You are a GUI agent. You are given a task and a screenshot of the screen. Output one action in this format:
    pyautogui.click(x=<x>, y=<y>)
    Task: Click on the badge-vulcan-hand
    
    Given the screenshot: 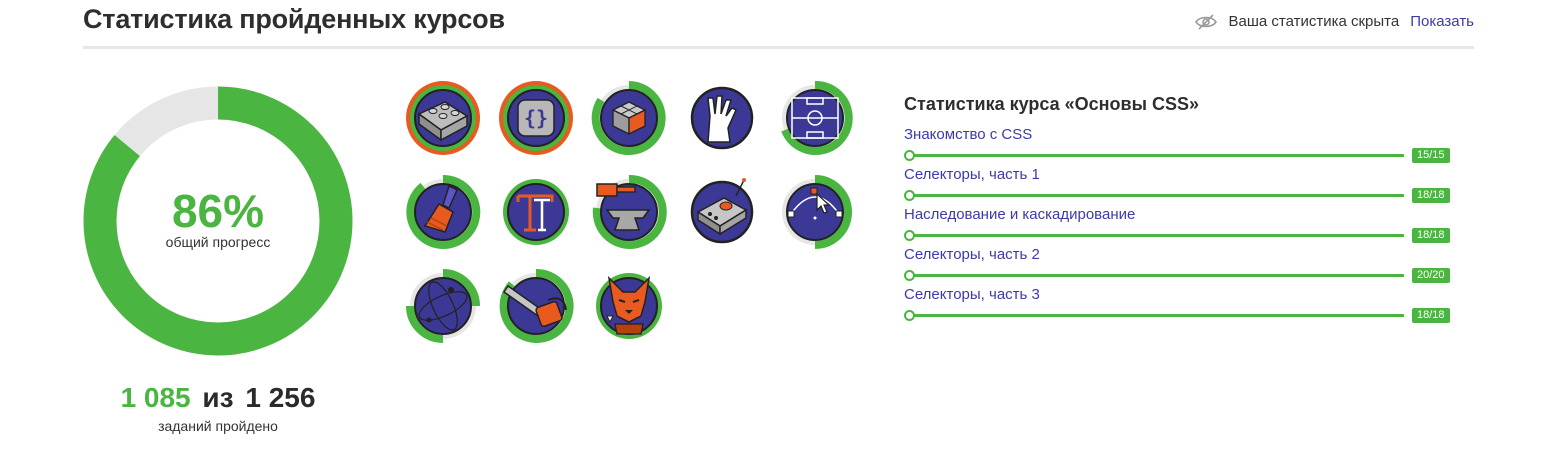 What is the action you would take?
    pyautogui.click(x=722, y=118)
    